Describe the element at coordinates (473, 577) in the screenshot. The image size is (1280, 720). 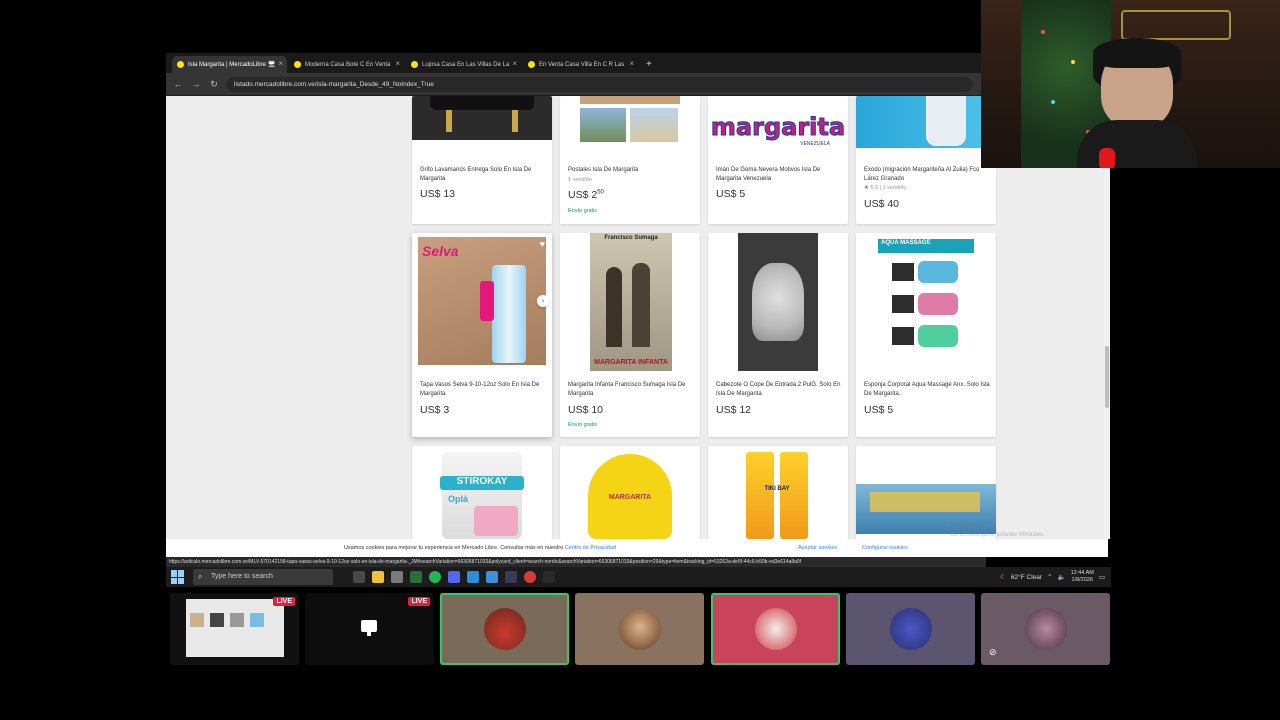
I see `vscode-icon` at that location.